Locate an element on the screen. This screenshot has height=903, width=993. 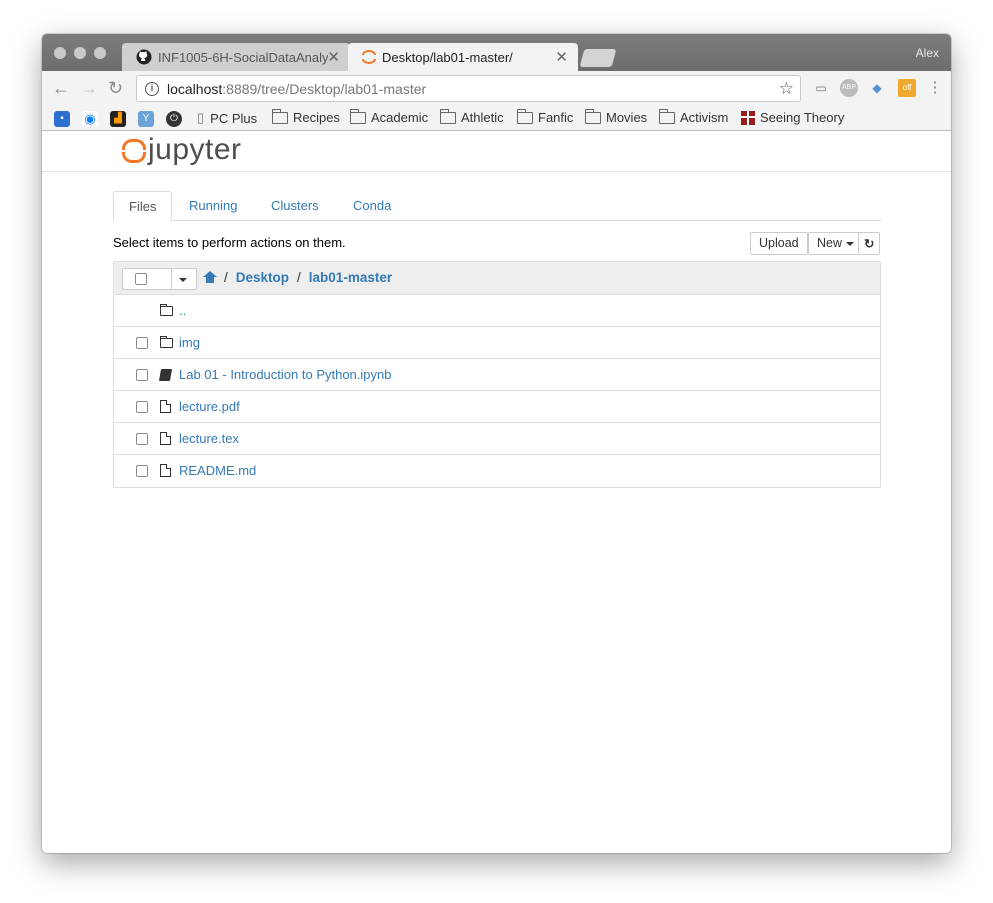
file-name: lecture.pdf is located at coordinates (209, 406).